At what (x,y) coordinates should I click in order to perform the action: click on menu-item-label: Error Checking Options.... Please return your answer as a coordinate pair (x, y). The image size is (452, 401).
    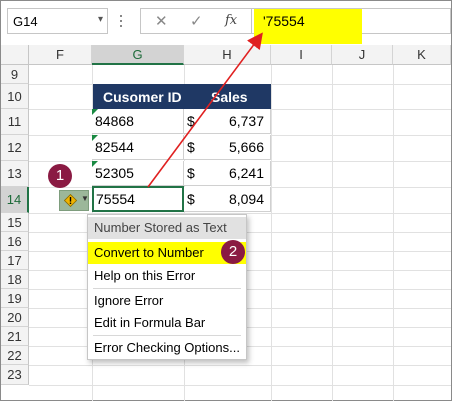
    Looking at the image, I should click on (167, 347).